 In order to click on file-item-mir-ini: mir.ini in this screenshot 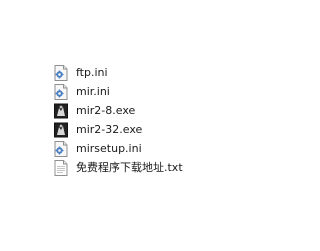, I will do `click(149, 91)`.